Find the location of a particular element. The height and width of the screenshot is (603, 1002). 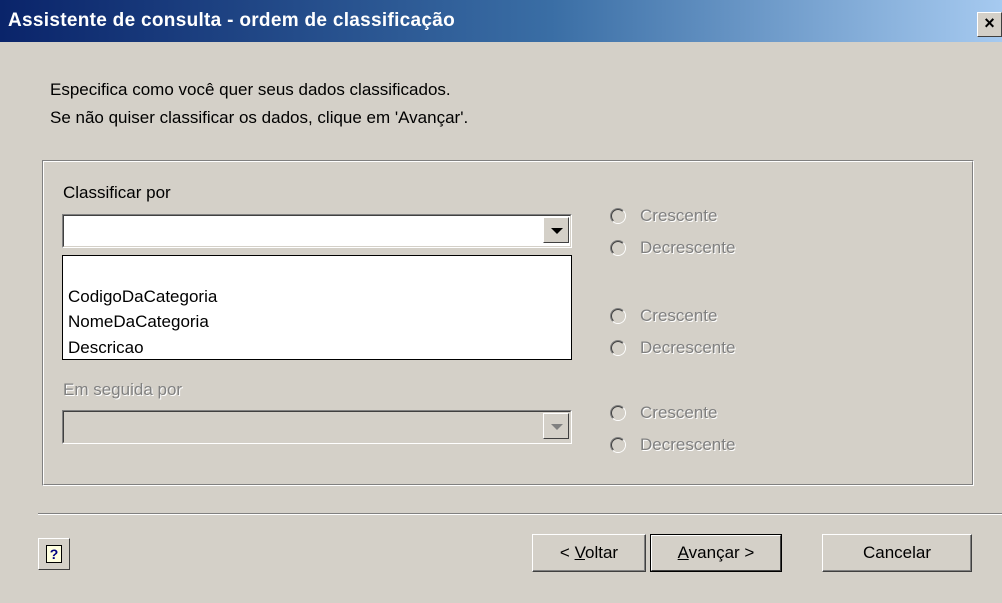

radio-desc-1-label: Decrescente is located at coordinates (688, 247).